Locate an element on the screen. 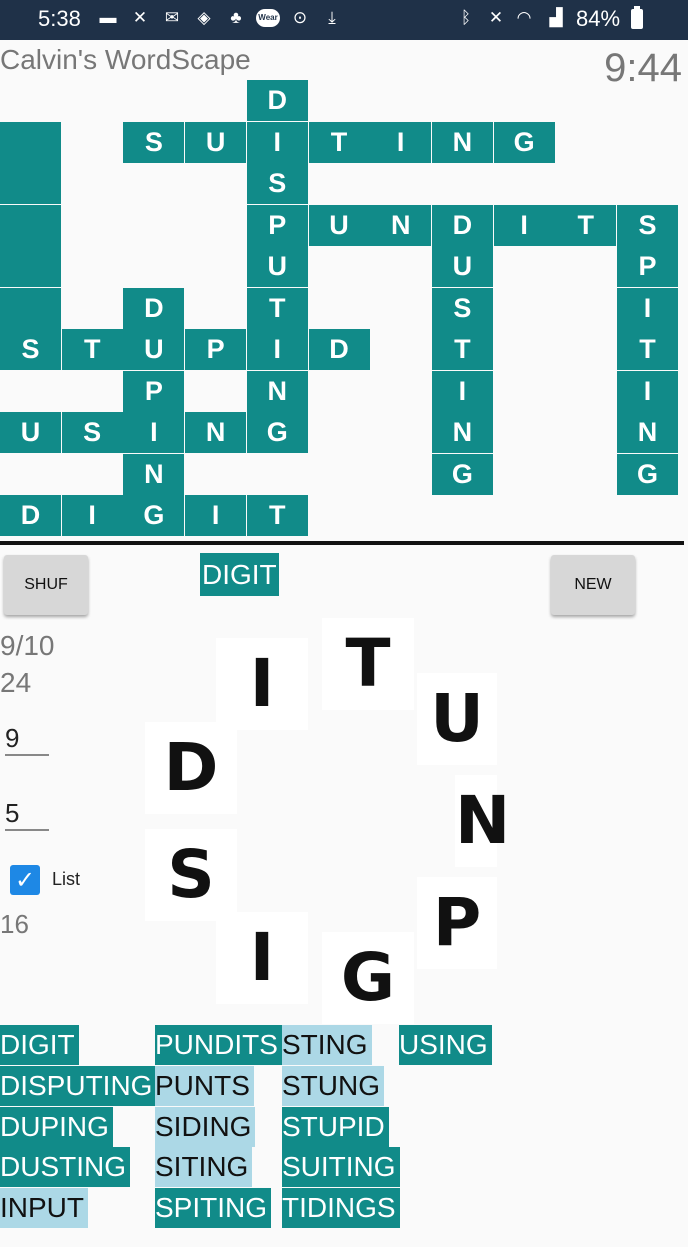 The height and width of the screenshot is (1247, 688). score: 24 is located at coordinates (16, 682).